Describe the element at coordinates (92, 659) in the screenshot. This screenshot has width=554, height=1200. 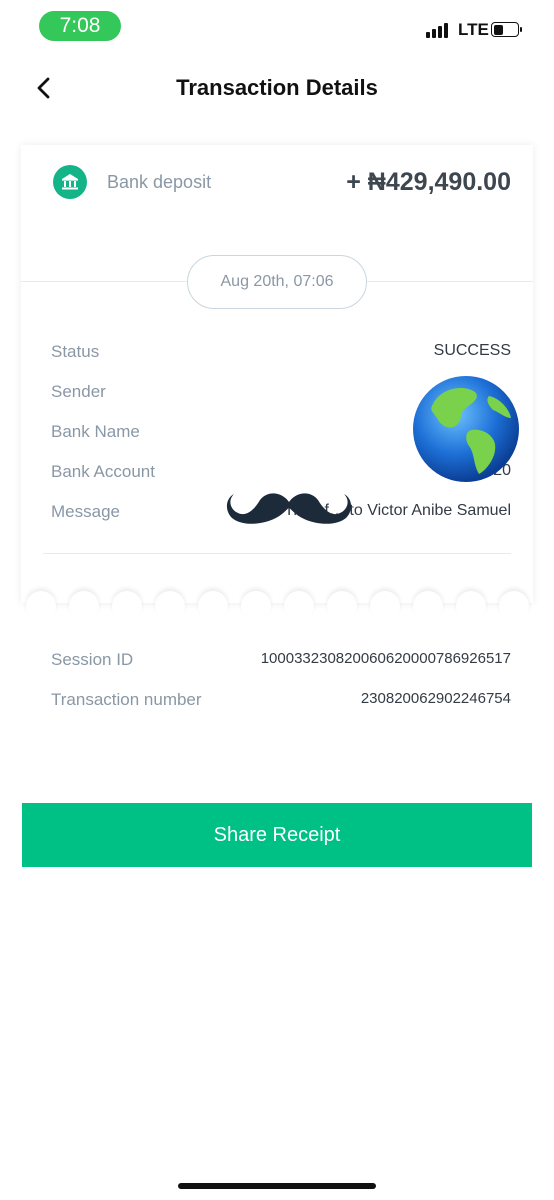
I see `row-label: Session ID` at that location.